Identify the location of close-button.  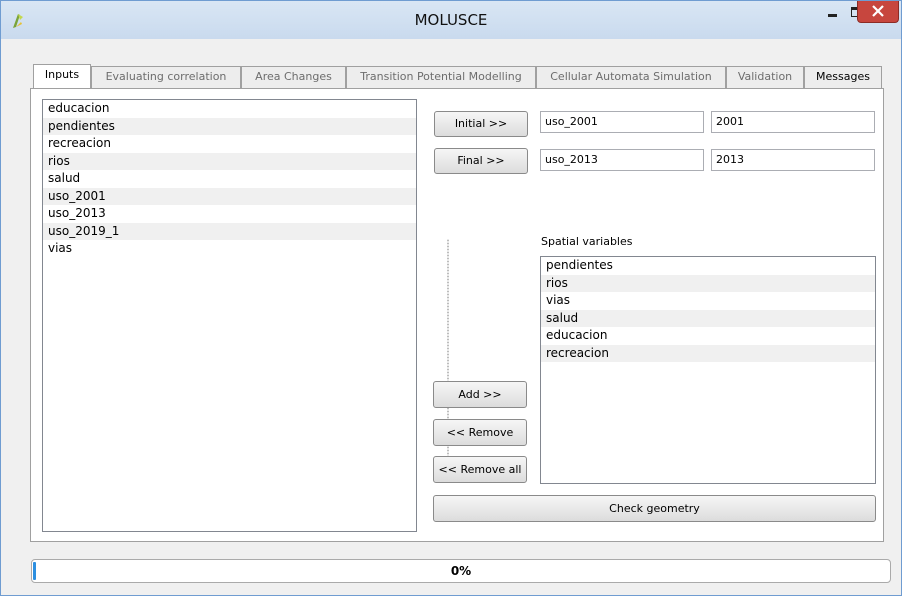
(878, 12).